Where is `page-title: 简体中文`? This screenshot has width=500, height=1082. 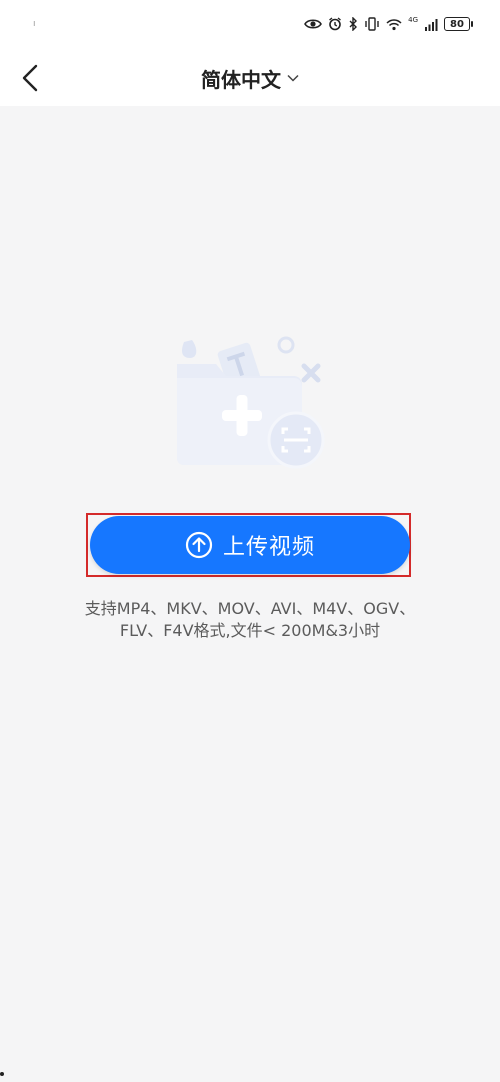 page-title: 简体中文 is located at coordinates (241, 79).